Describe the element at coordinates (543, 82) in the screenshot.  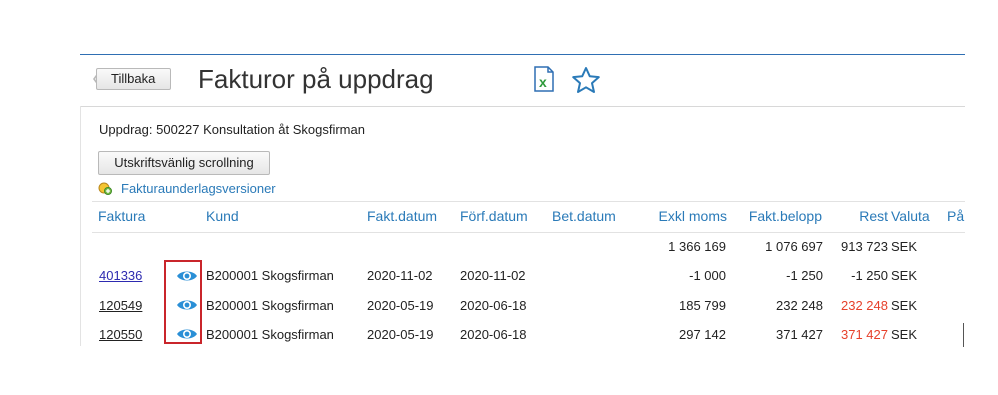
I see `svg-text: x` at that location.